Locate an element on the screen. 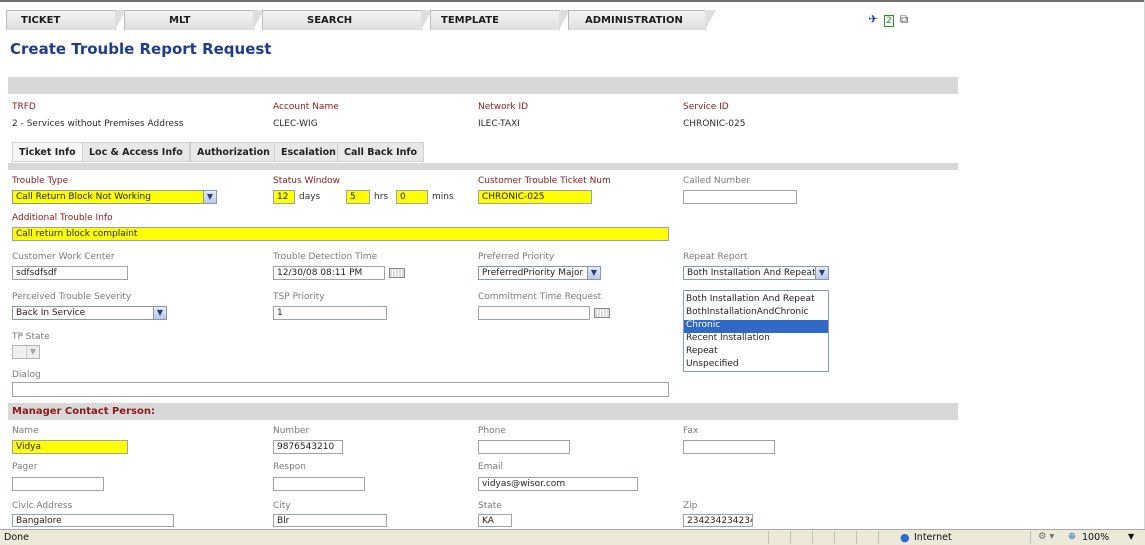 This screenshot has height=545, width=1145. repeat-report-select: Both Installation And Repeat ▼ is located at coordinates (756, 273).